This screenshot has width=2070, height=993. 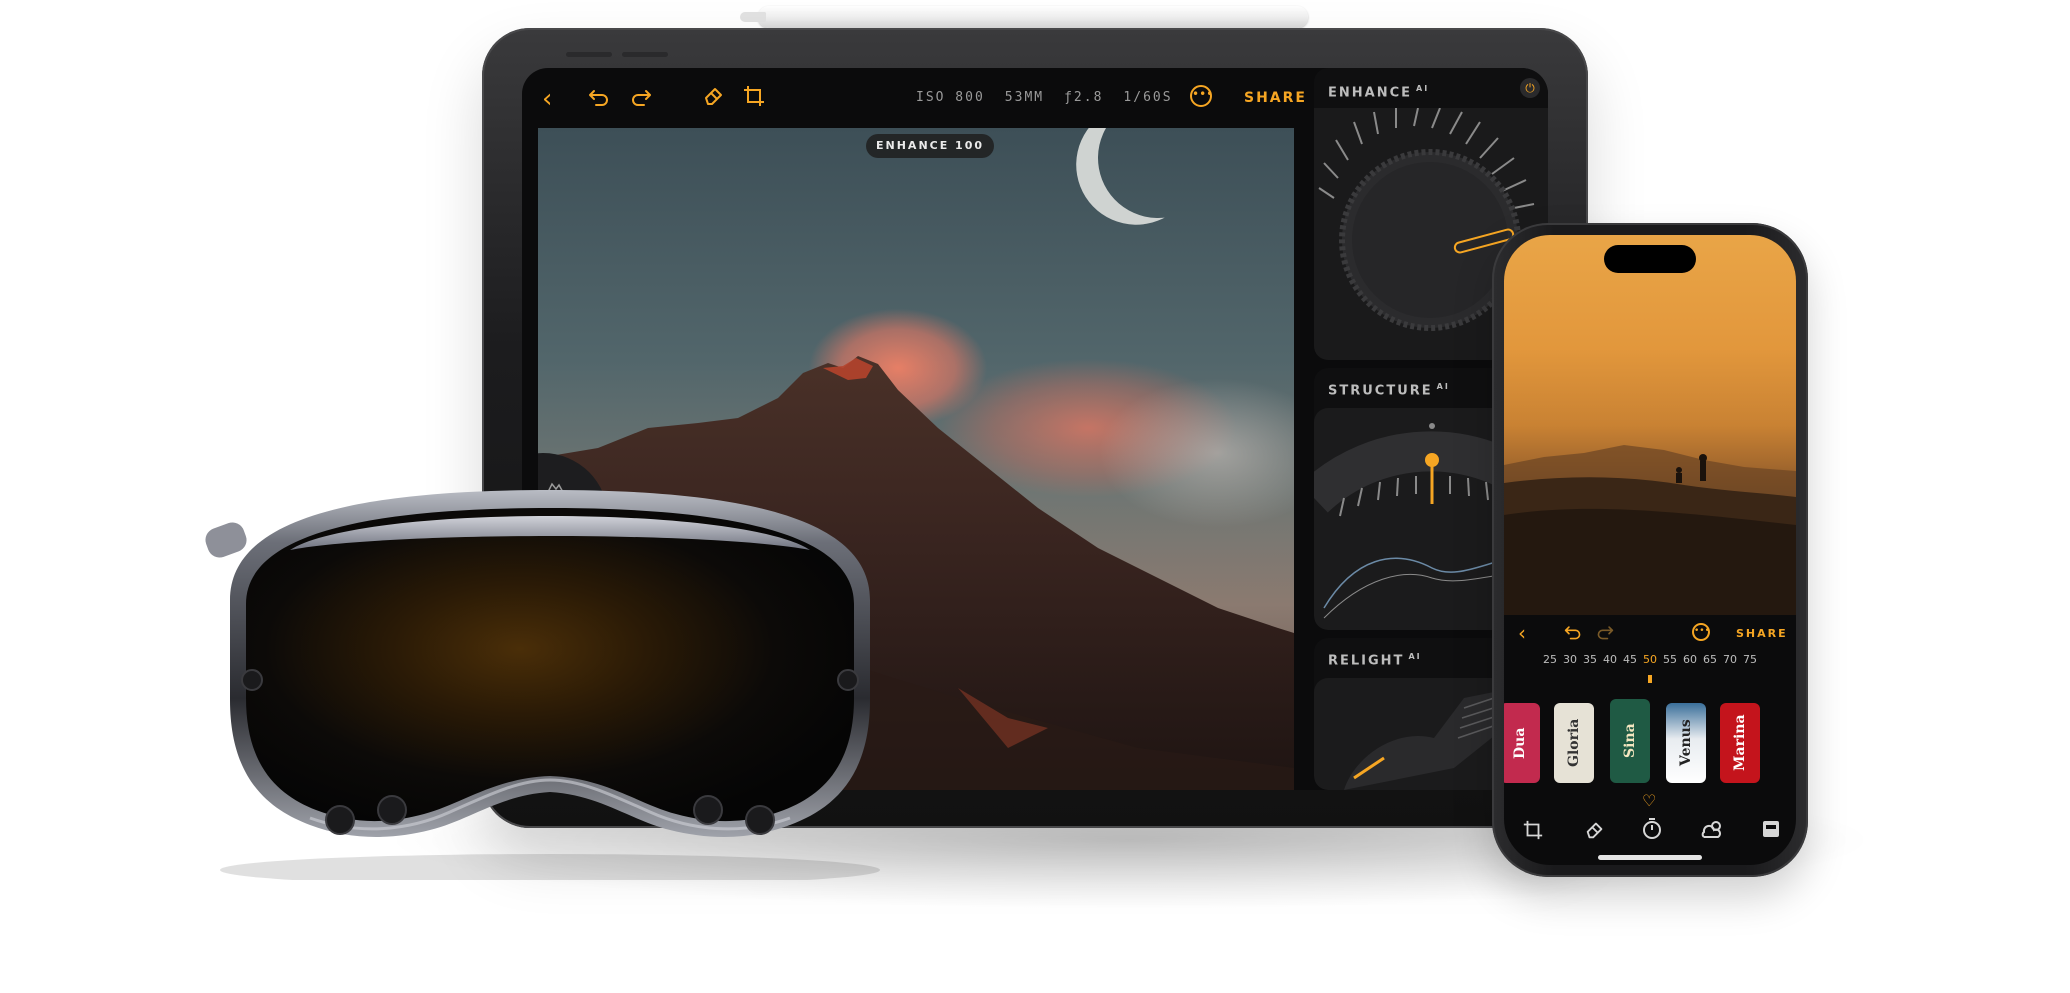 I want to click on relight-panel-title: RELIGHT AI, so click(x=1375, y=660).